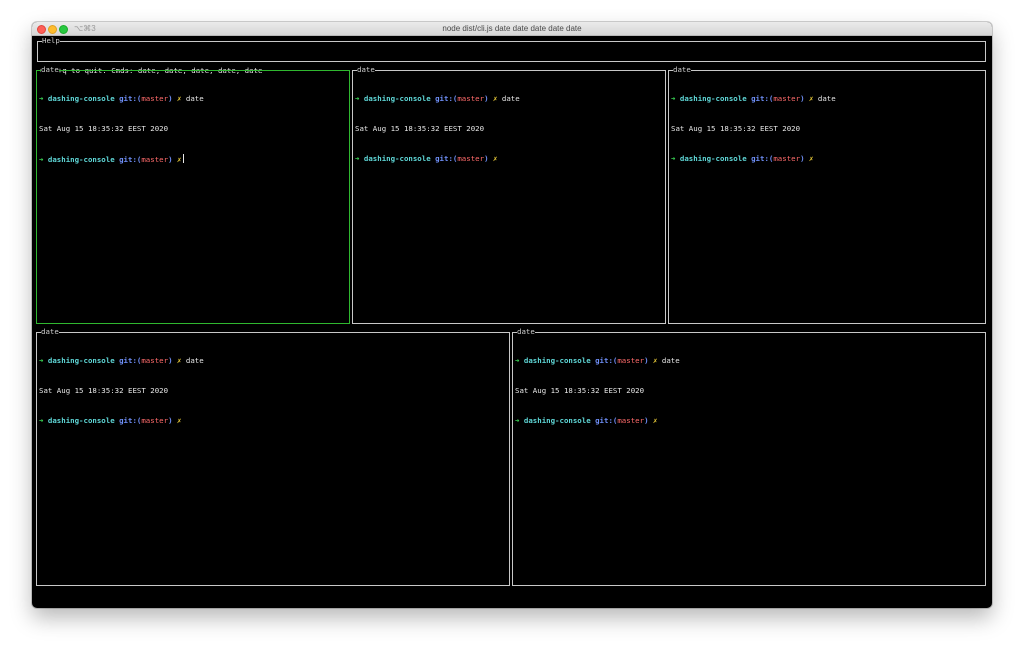 Image resolution: width=1024 pixels, height=651 pixels. Describe the element at coordinates (184, 158) in the screenshot. I see `text-cursor` at that location.